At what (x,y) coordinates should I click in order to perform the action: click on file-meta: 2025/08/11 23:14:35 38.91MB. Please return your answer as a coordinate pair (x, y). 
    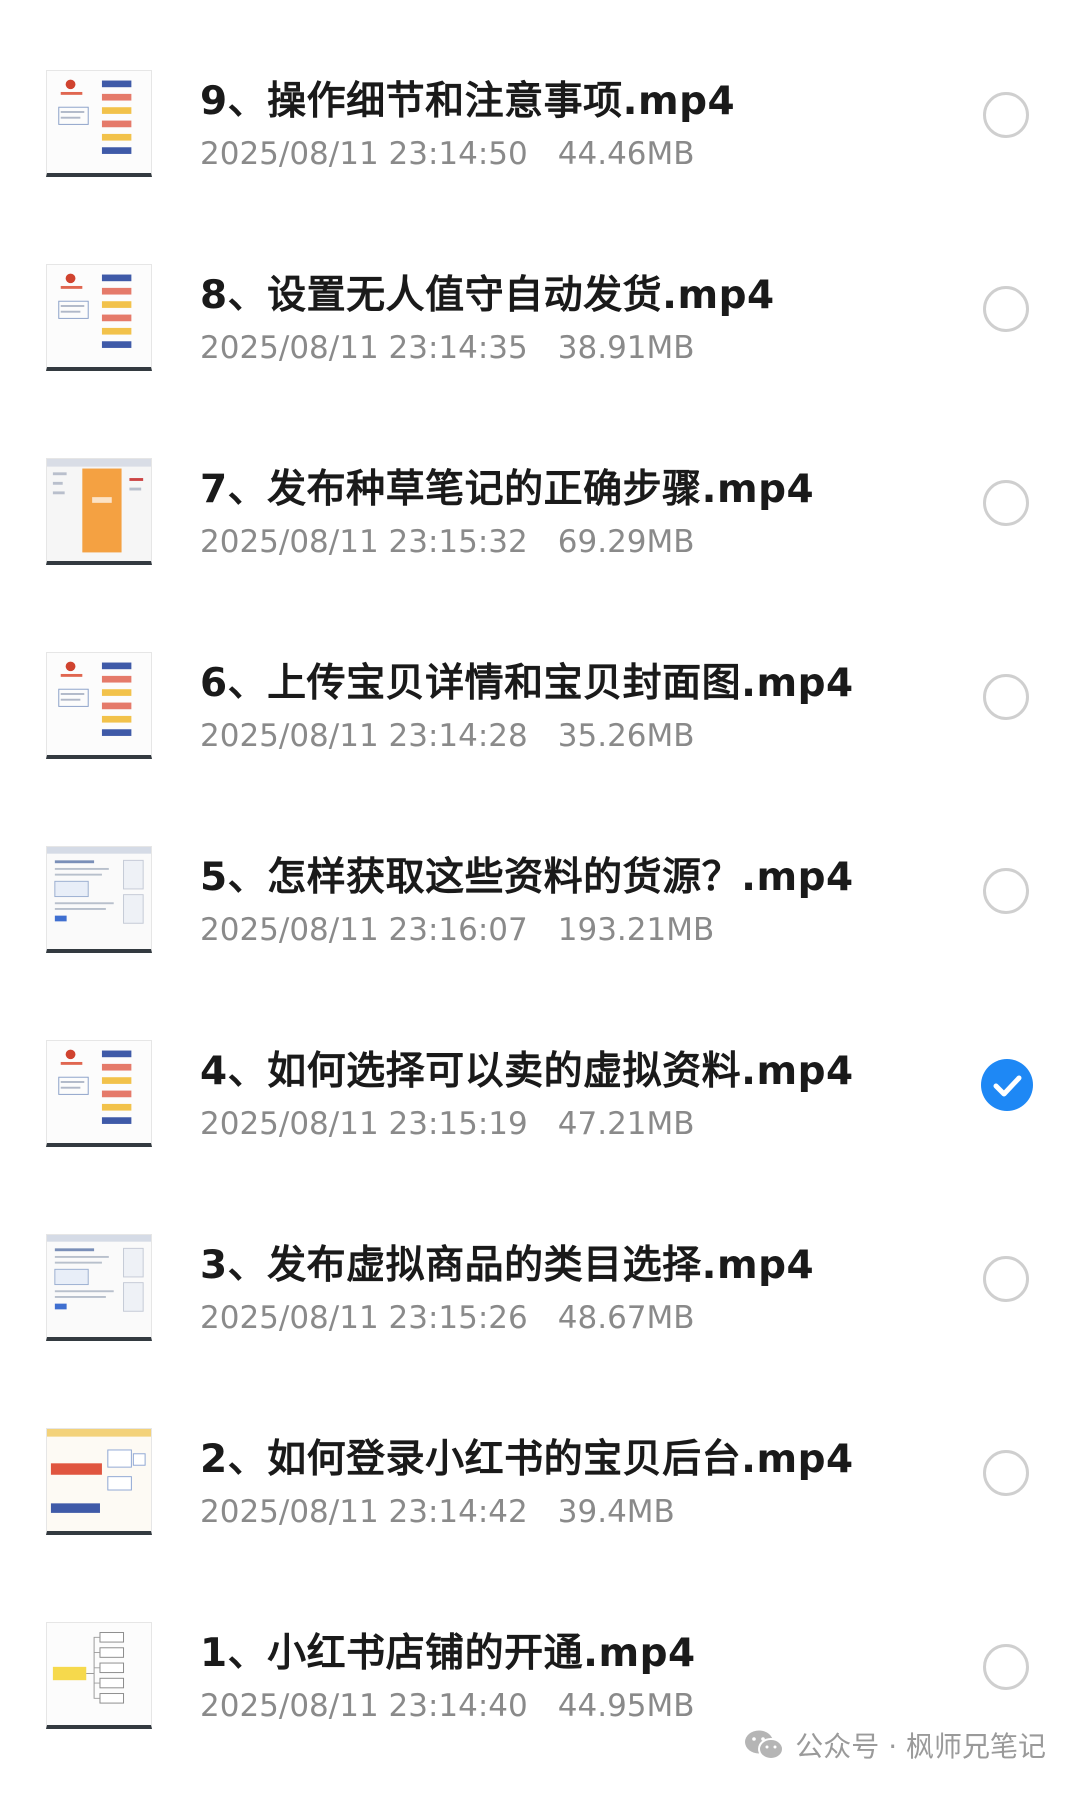
    Looking at the image, I should click on (447, 348).